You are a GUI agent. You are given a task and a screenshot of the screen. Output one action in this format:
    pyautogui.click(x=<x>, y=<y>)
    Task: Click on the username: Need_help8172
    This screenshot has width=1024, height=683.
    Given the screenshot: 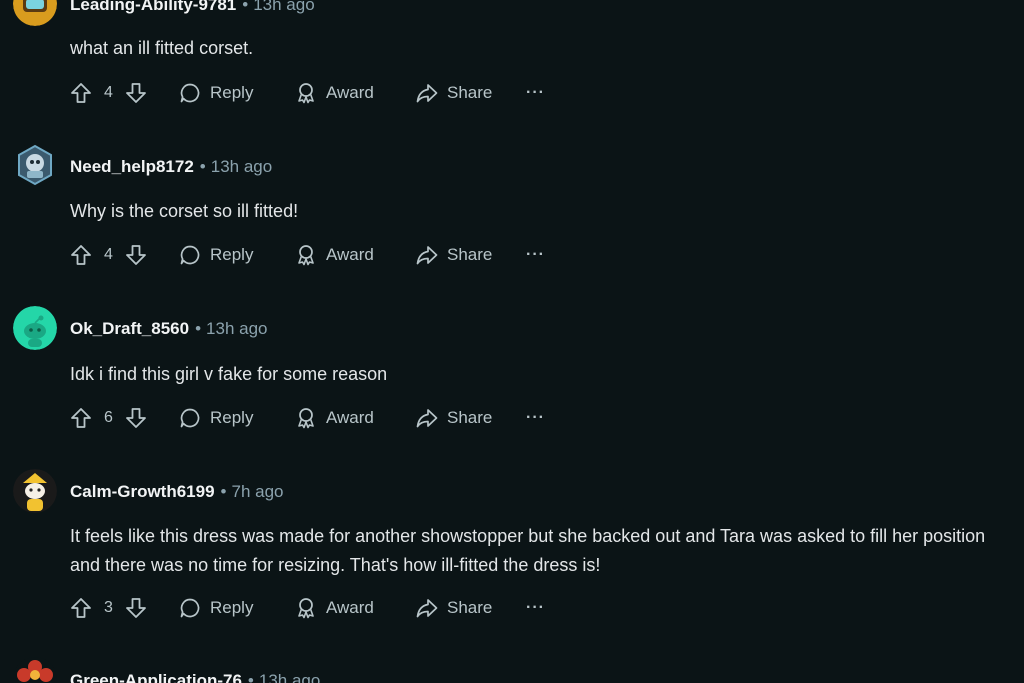 What is the action you would take?
    pyautogui.click(x=132, y=166)
    